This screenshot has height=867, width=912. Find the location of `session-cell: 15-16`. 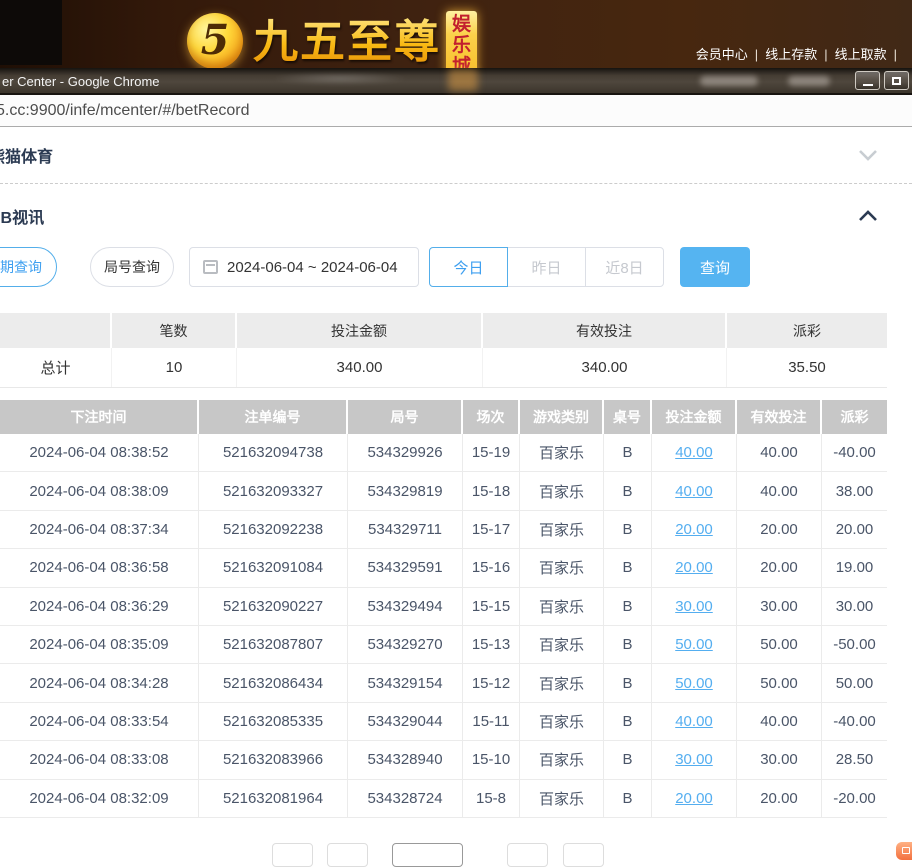

session-cell: 15-16 is located at coordinates (491, 568).